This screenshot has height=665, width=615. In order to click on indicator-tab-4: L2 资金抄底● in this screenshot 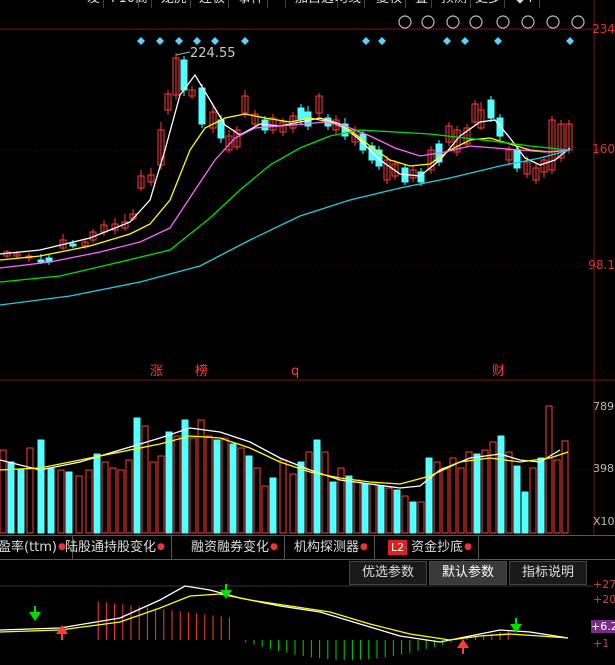, I will do `click(432, 547)`.